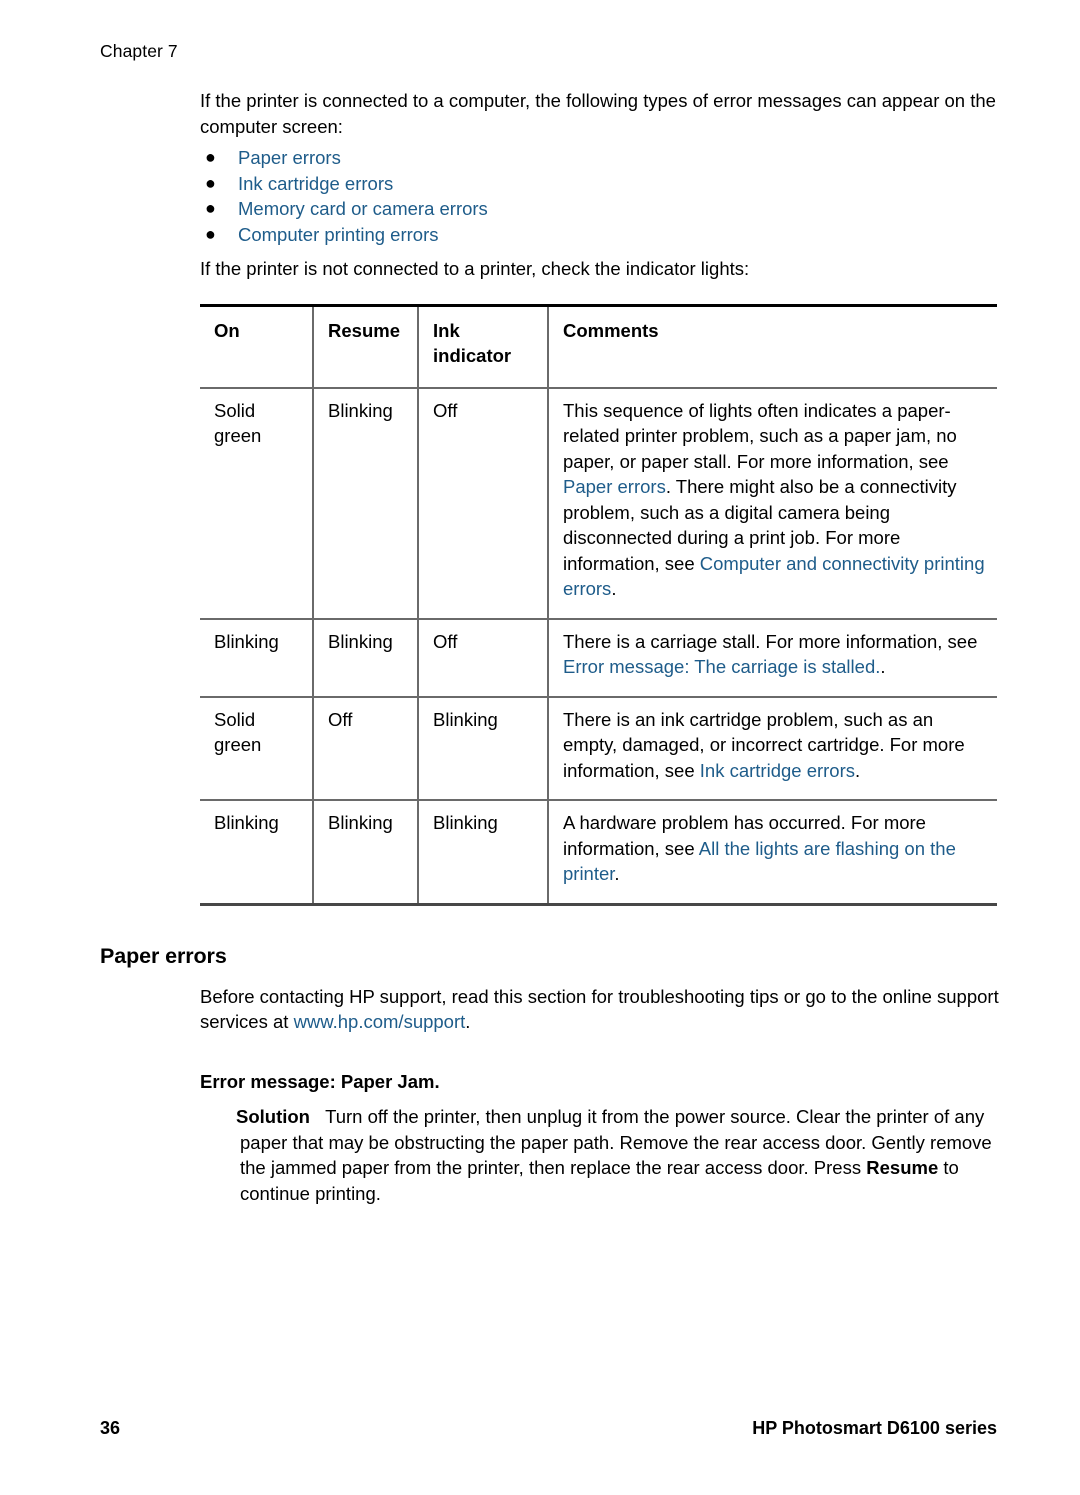 The height and width of the screenshot is (1495, 1080). I want to click on column-header-on: On, so click(227, 330).